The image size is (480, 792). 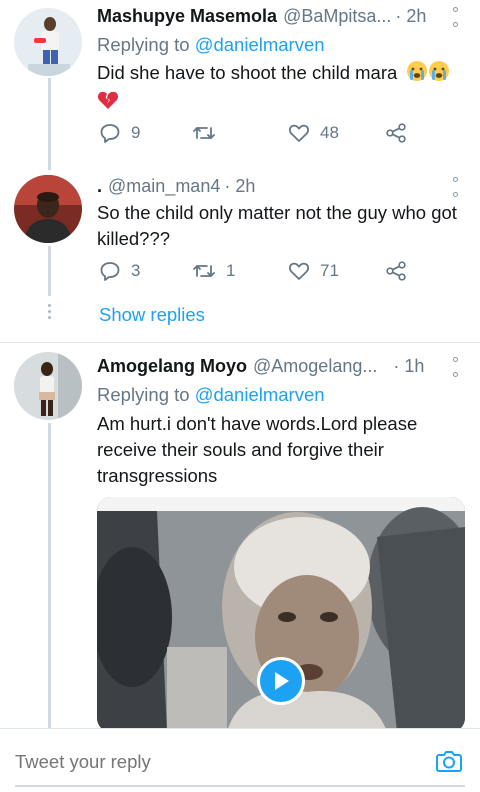 I want to click on input-underline, so click(x=240, y=786).